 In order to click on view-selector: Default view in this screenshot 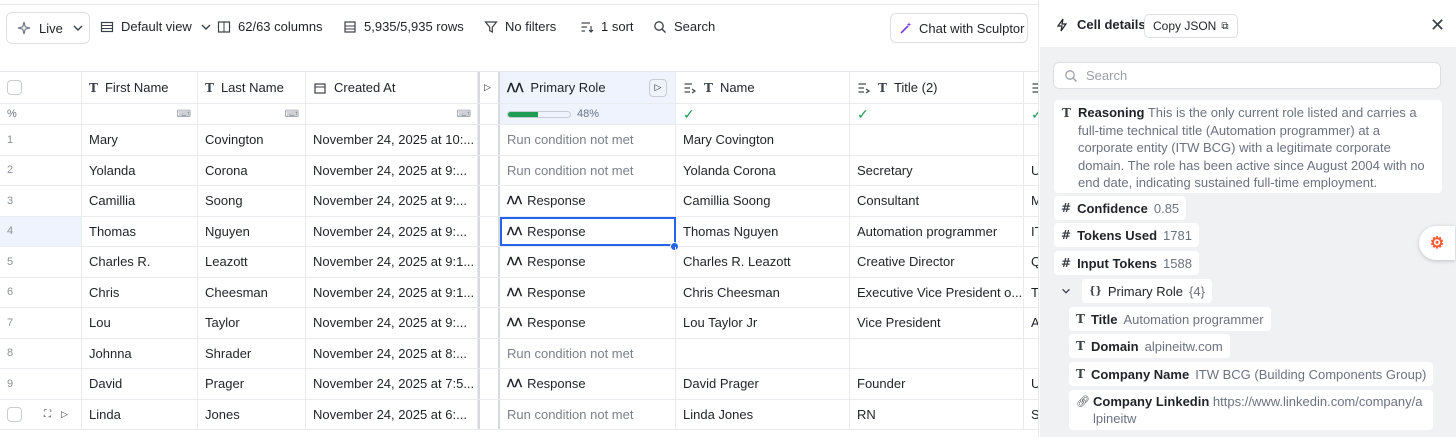, I will do `click(156, 26)`.